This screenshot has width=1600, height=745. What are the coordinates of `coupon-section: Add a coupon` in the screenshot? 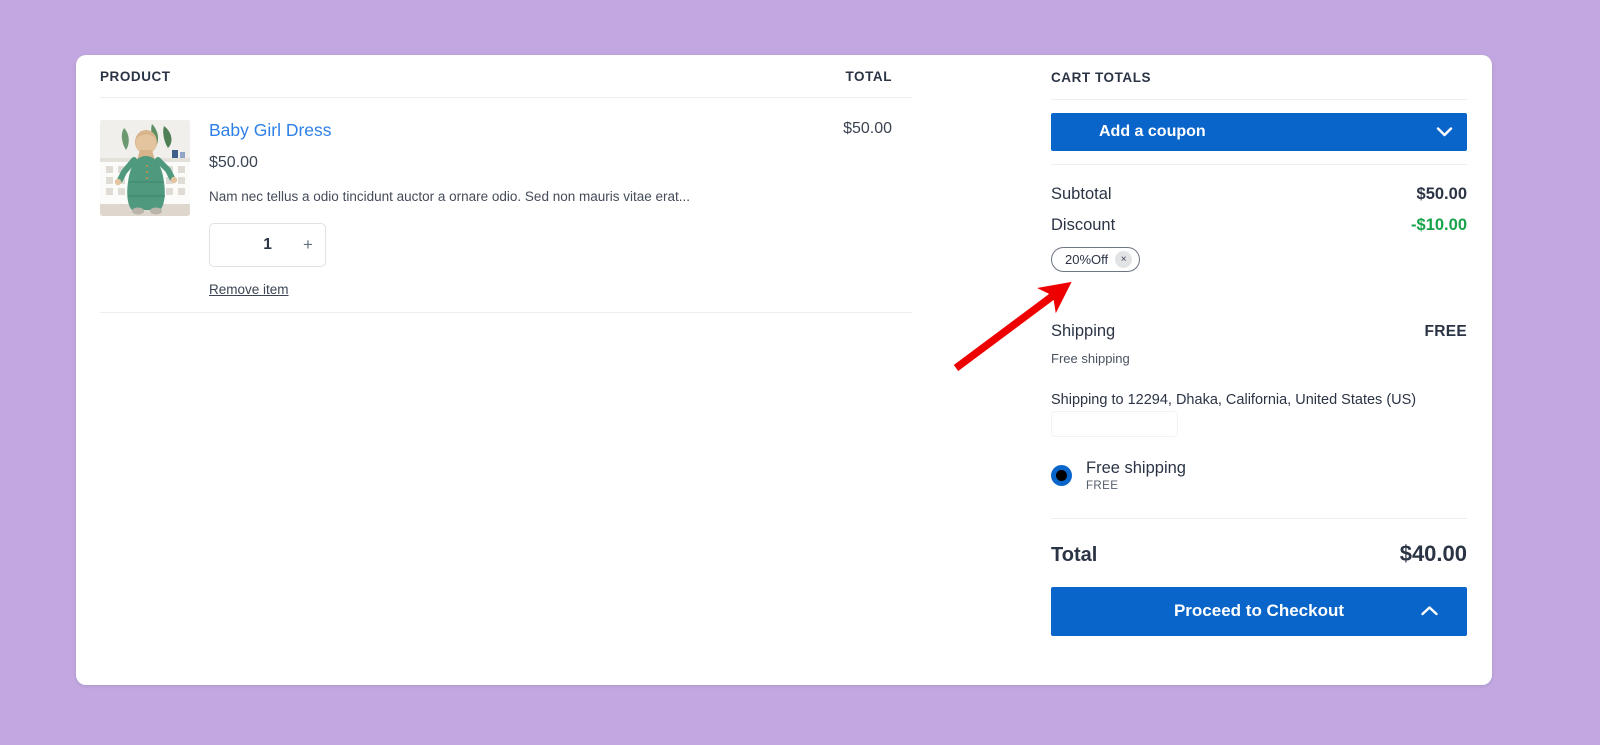 It's located at (1259, 132).